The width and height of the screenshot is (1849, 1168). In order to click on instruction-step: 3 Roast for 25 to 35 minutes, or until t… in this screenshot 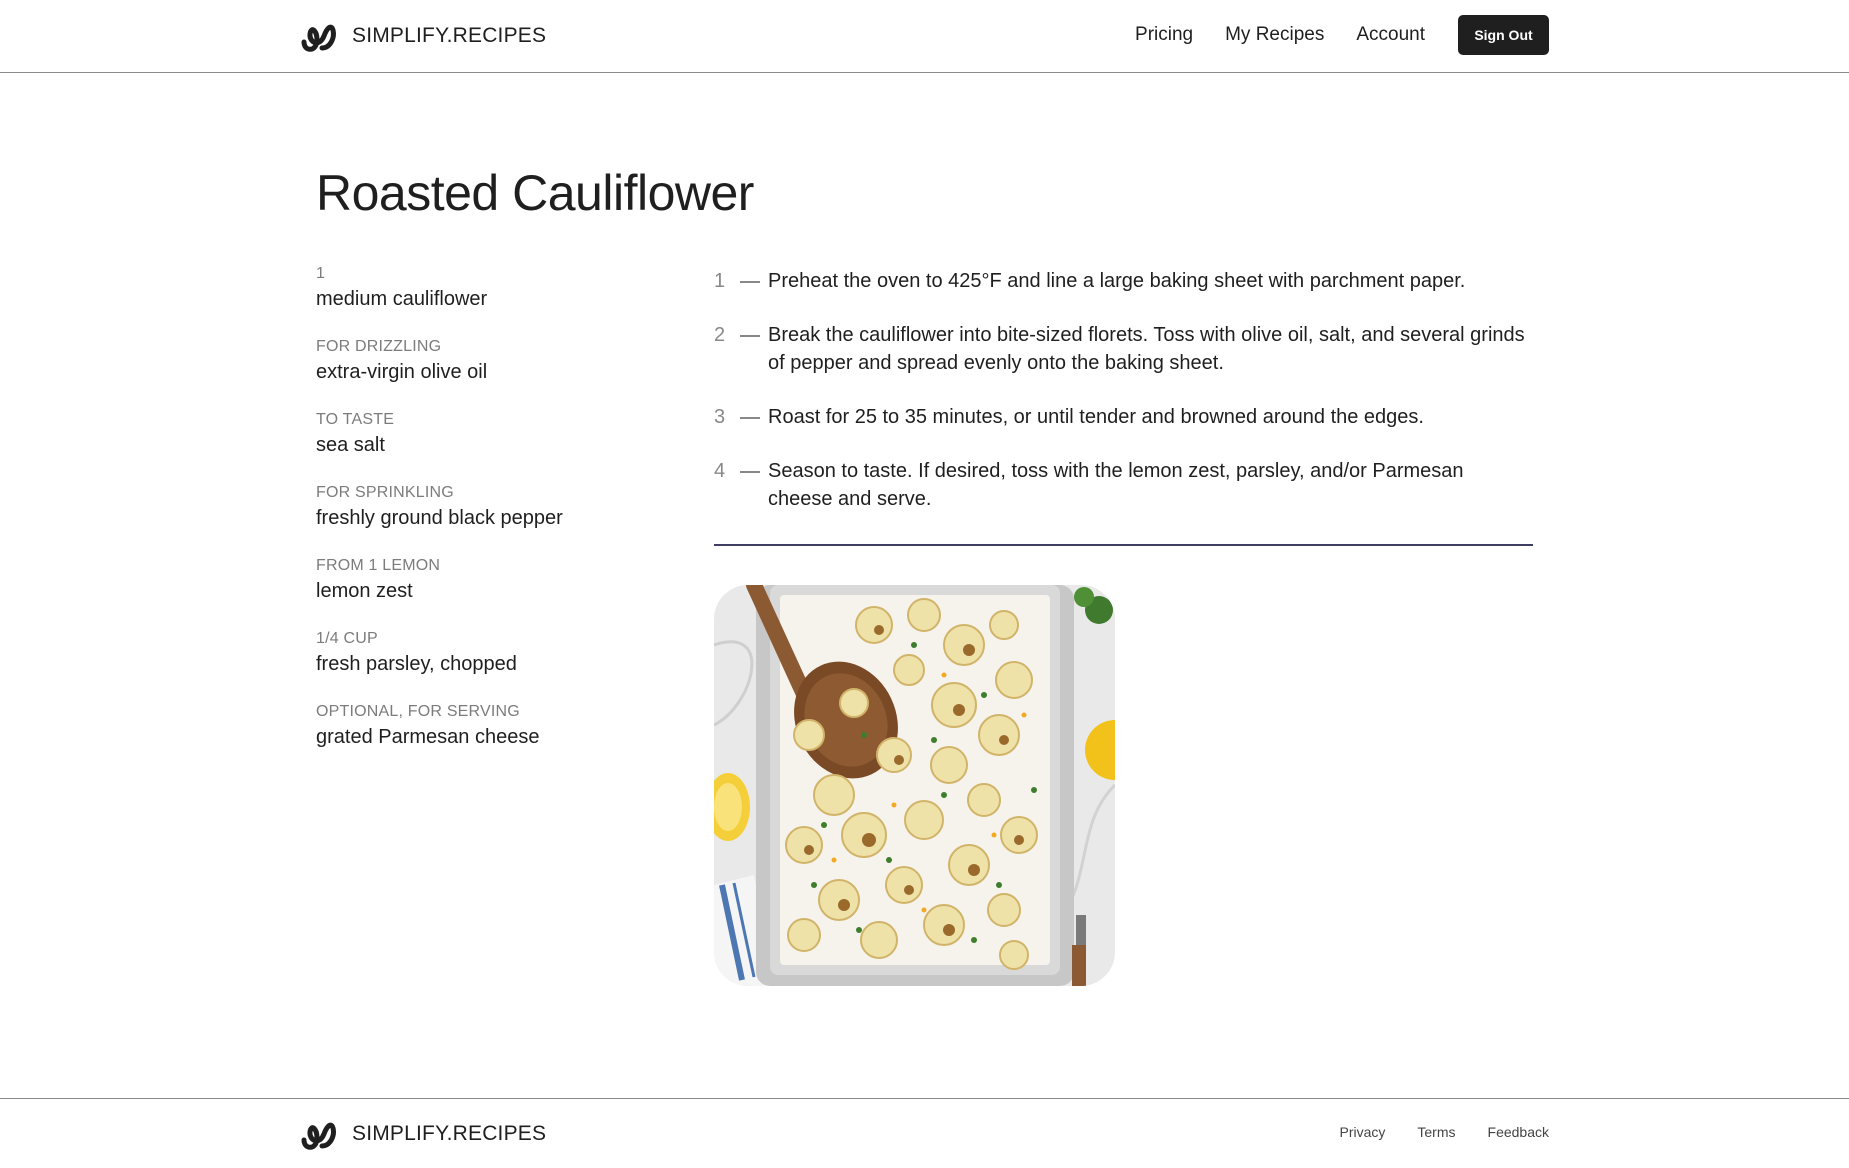, I will do `click(1124, 417)`.